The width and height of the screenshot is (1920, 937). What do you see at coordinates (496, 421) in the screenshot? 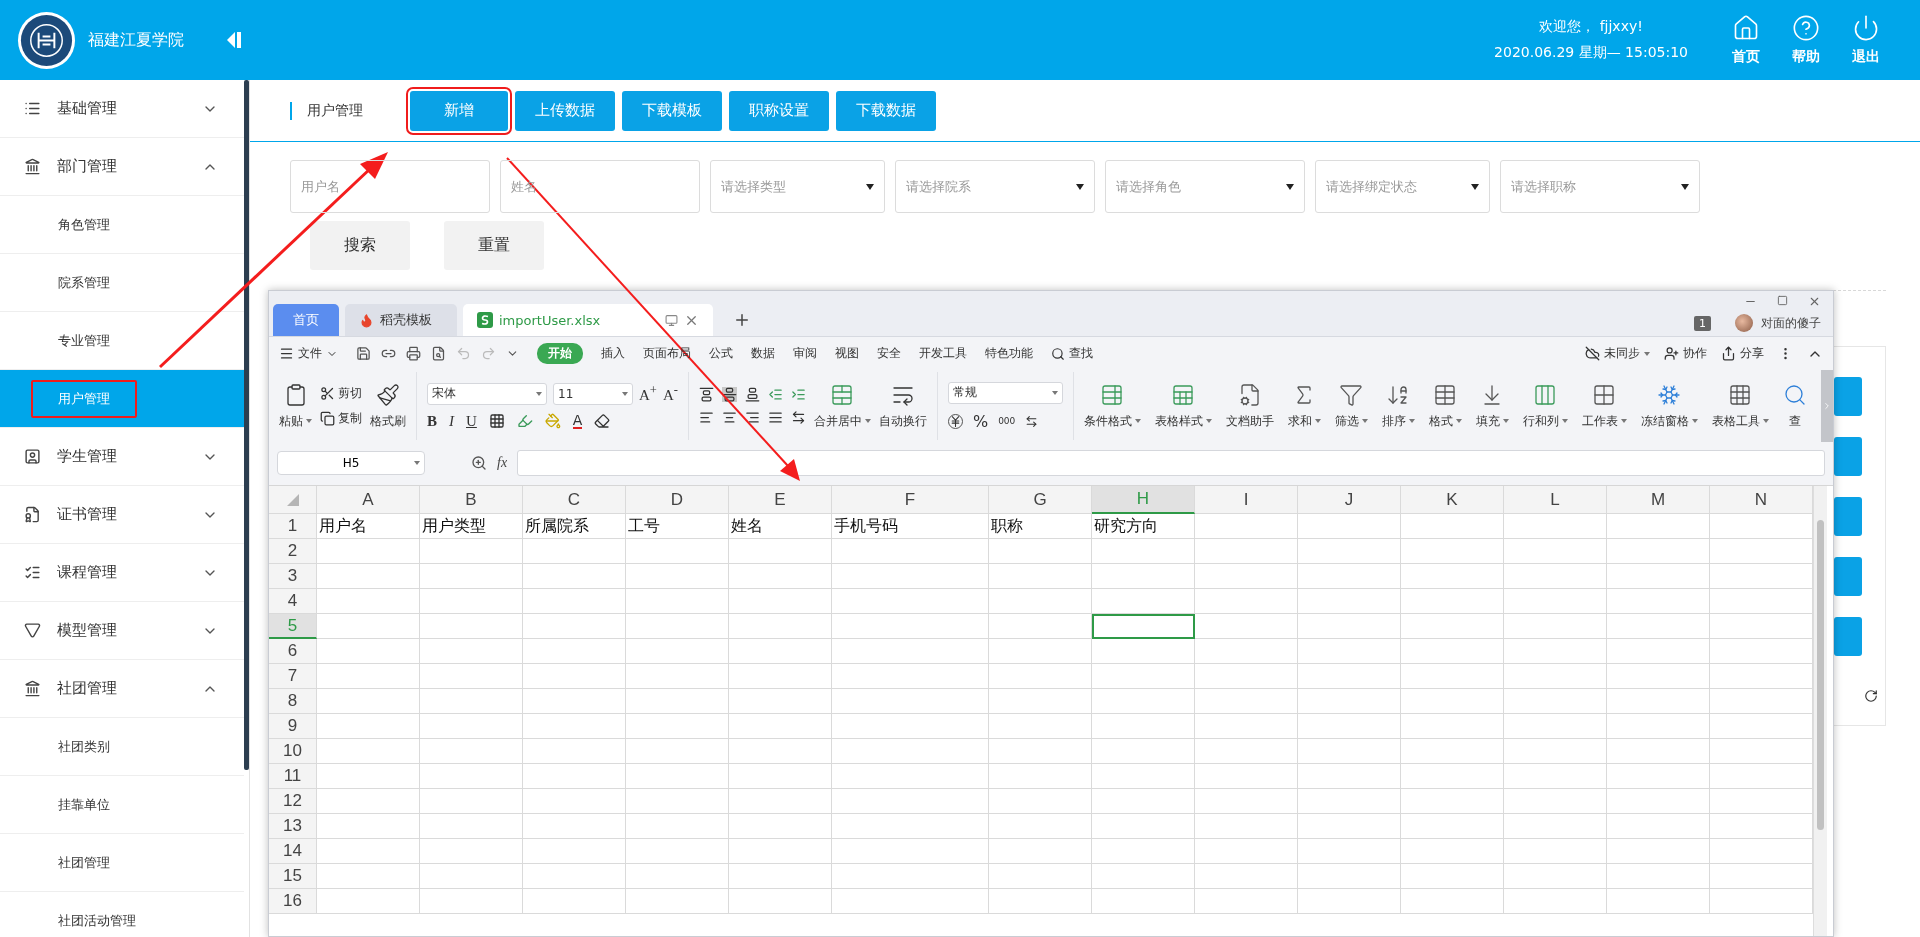
I see `borders-icon` at bounding box center [496, 421].